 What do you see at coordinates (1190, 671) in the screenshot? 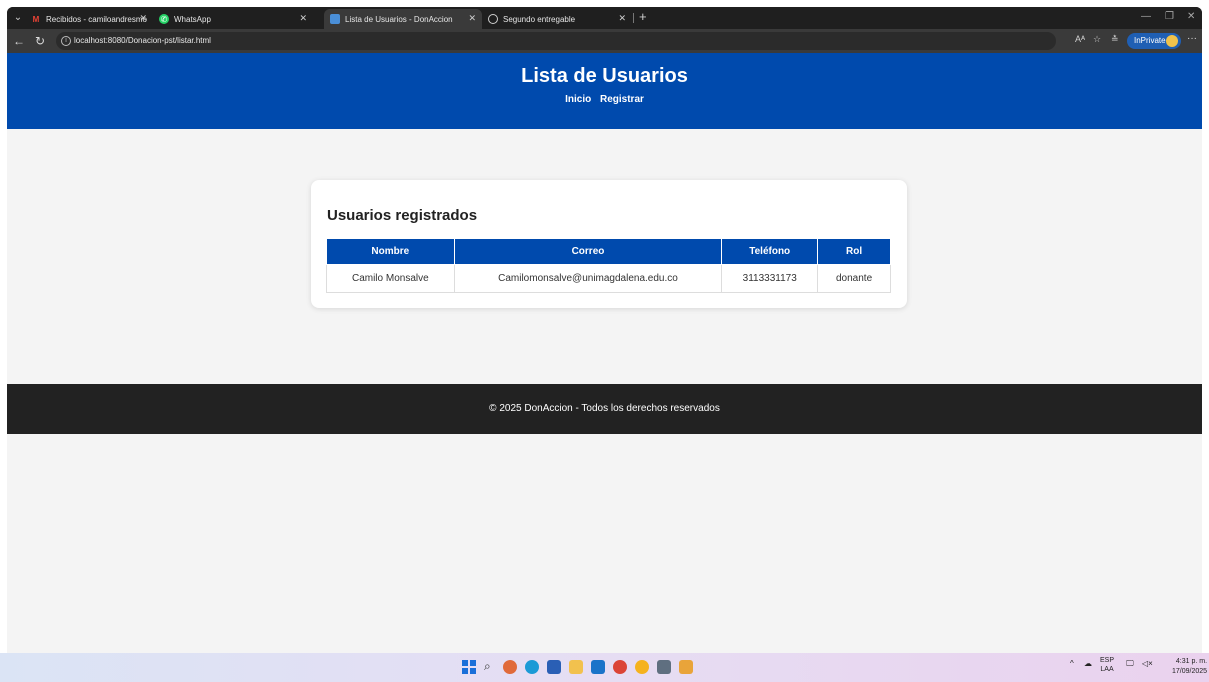
I see `clock-date: 17/09/2025` at bounding box center [1190, 671].